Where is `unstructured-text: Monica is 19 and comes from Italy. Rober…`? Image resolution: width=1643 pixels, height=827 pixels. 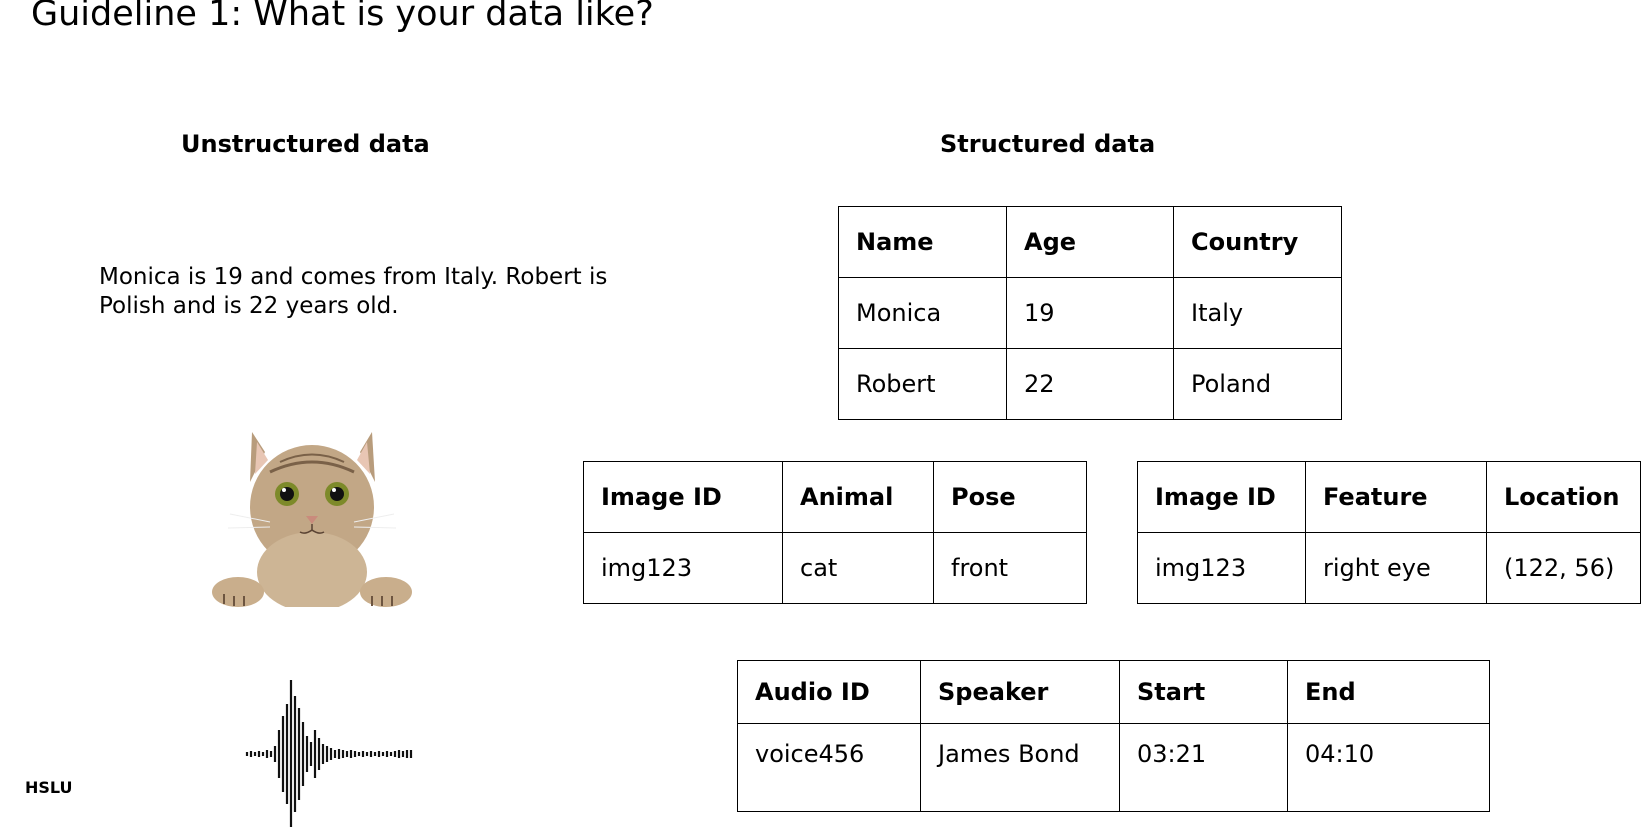 unstructured-text: Monica is 19 and comes from Italy. Rober… is located at coordinates (353, 291).